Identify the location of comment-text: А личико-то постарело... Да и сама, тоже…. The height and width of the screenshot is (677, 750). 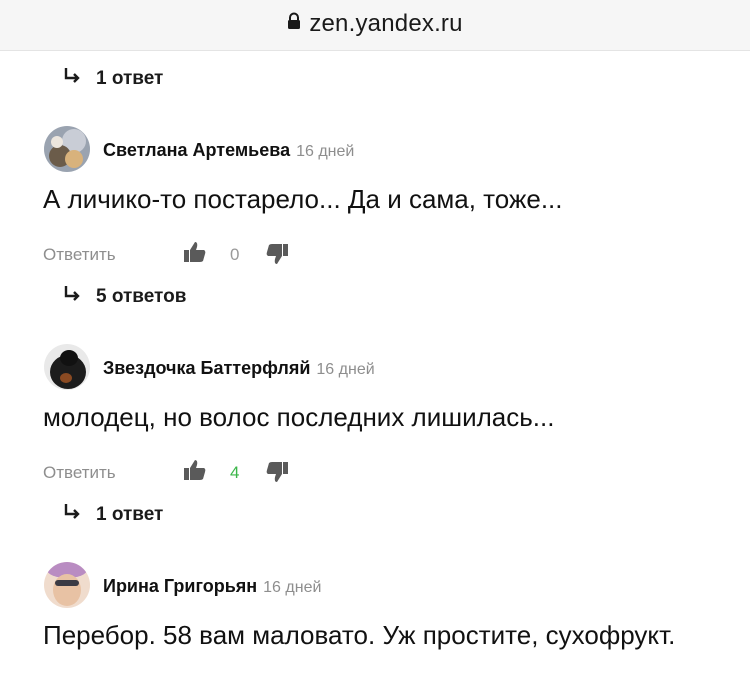
(303, 199).